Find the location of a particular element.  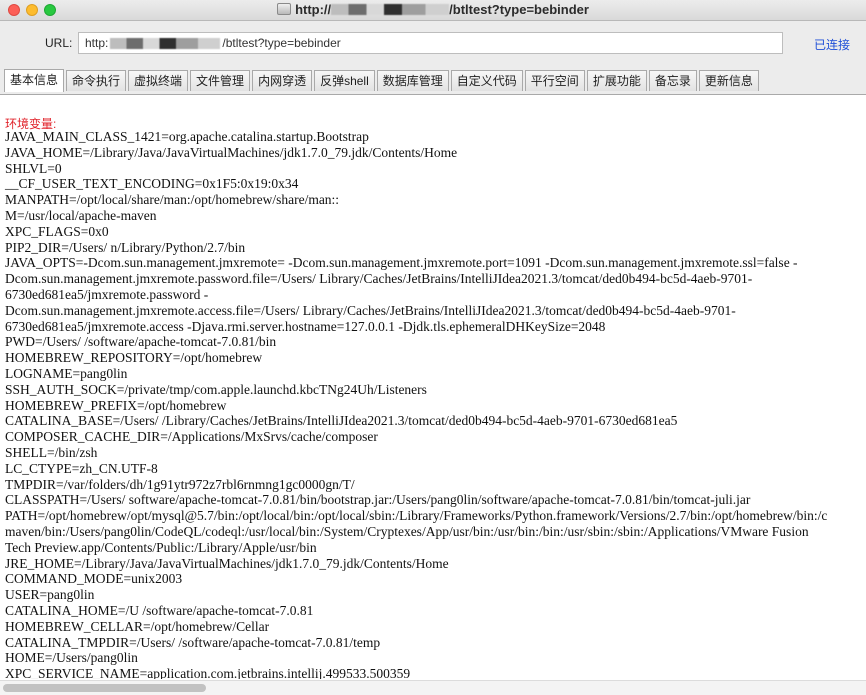

tab-parallel-space: 平行空间 is located at coordinates (554, 80).